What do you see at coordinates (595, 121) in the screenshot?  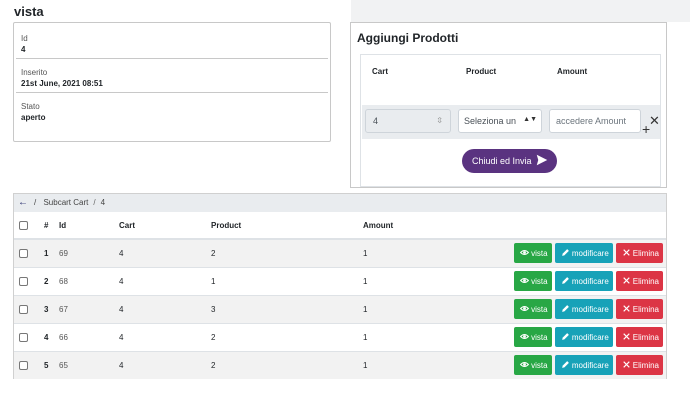 I see `amount-input` at bounding box center [595, 121].